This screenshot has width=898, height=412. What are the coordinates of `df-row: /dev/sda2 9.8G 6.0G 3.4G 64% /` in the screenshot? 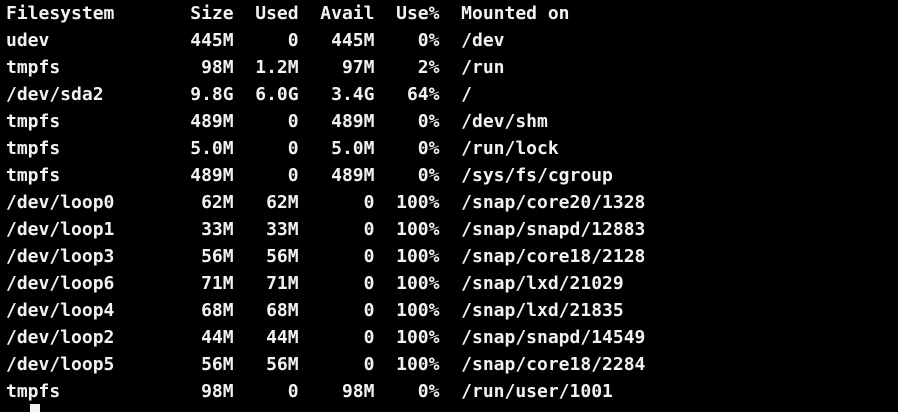 It's located at (239, 94).